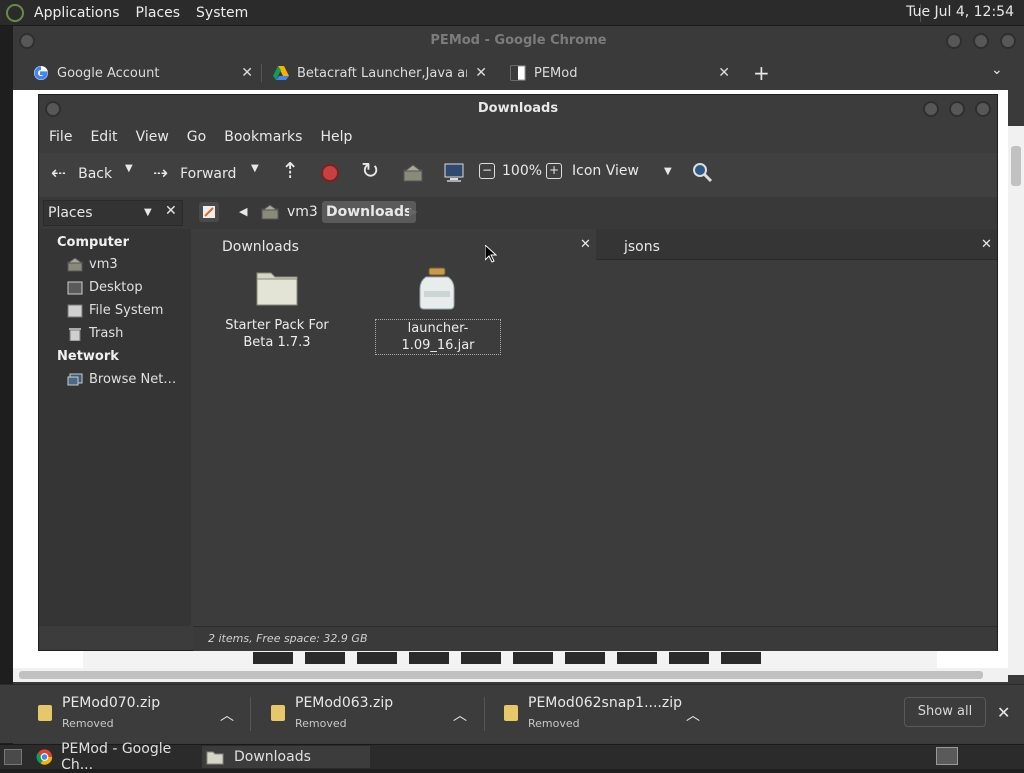  I want to click on menu-help: Help, so click(336, 137).